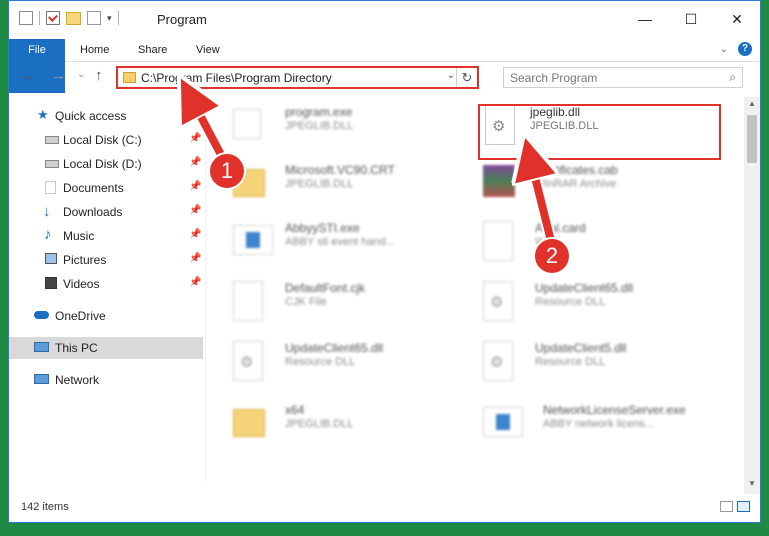 The image size is (769, 536). I want to click on file-item: DefaultFont.cjk CJK File, so click(329, 302).